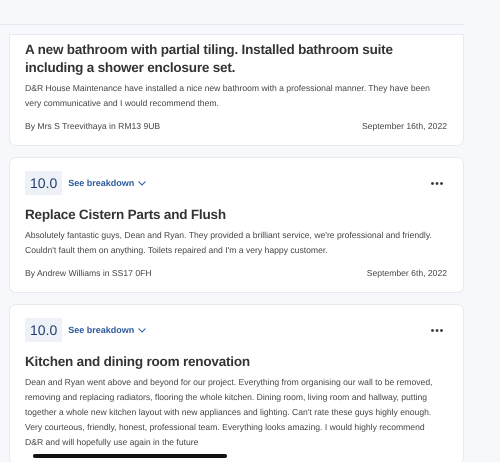 This screenshot has height=462, width=500. I want to click on review-title: Kitchen and dining room renovation, so click(138, 362).